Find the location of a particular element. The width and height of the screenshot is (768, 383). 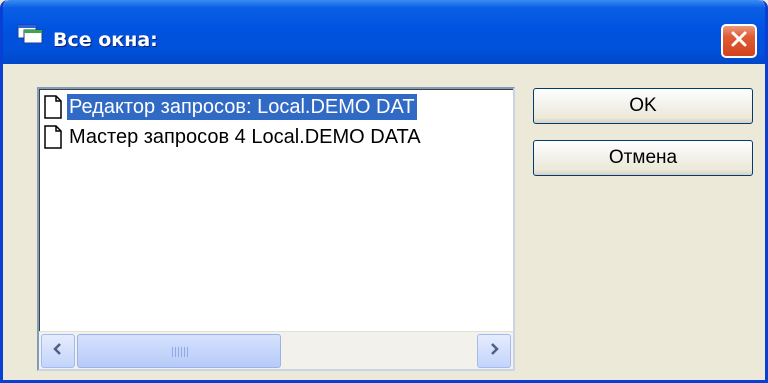

close-icon is located at coordinates (739, 41).